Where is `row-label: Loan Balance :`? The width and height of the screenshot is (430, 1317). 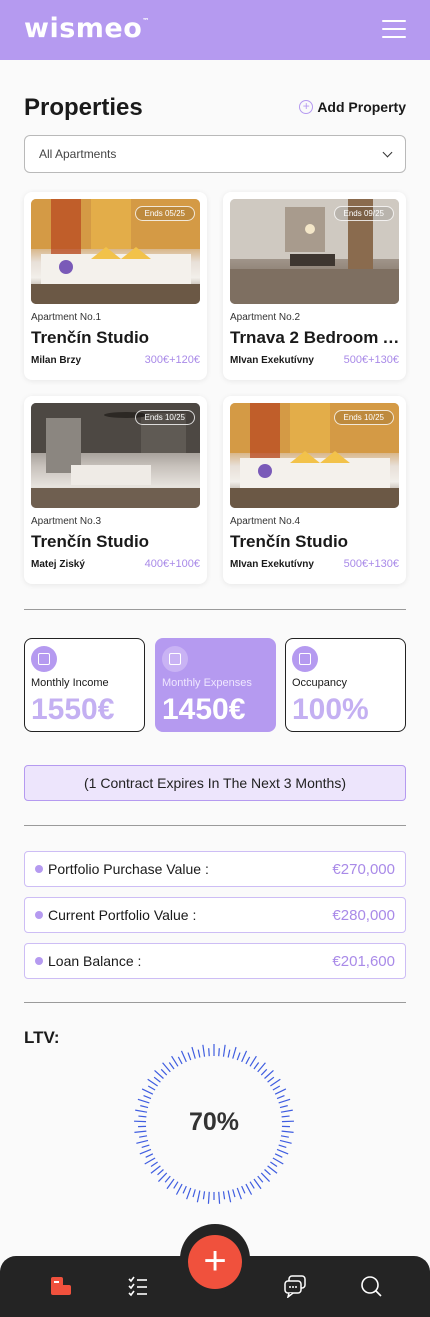
row-label: Loan Balance : is located at coordinates (95, 961).